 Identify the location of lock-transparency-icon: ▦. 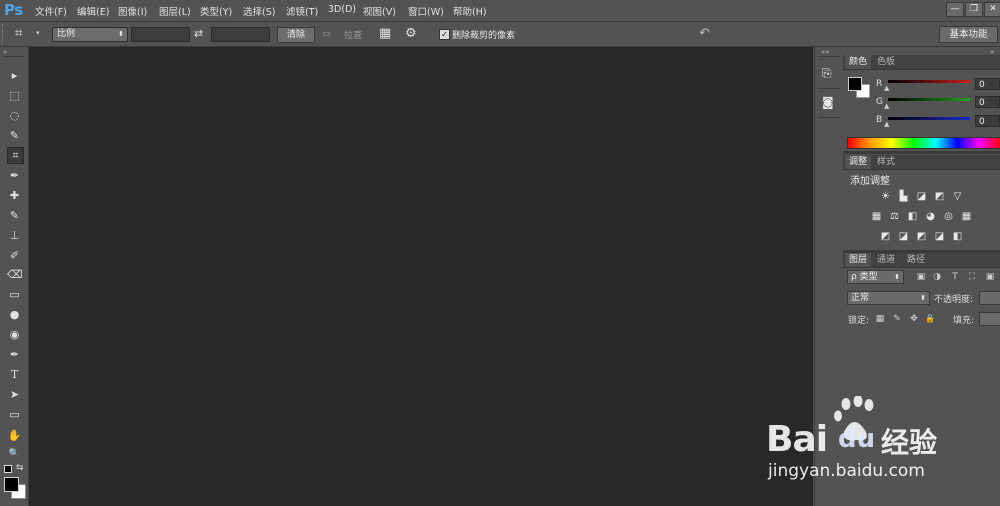
(880, 319).